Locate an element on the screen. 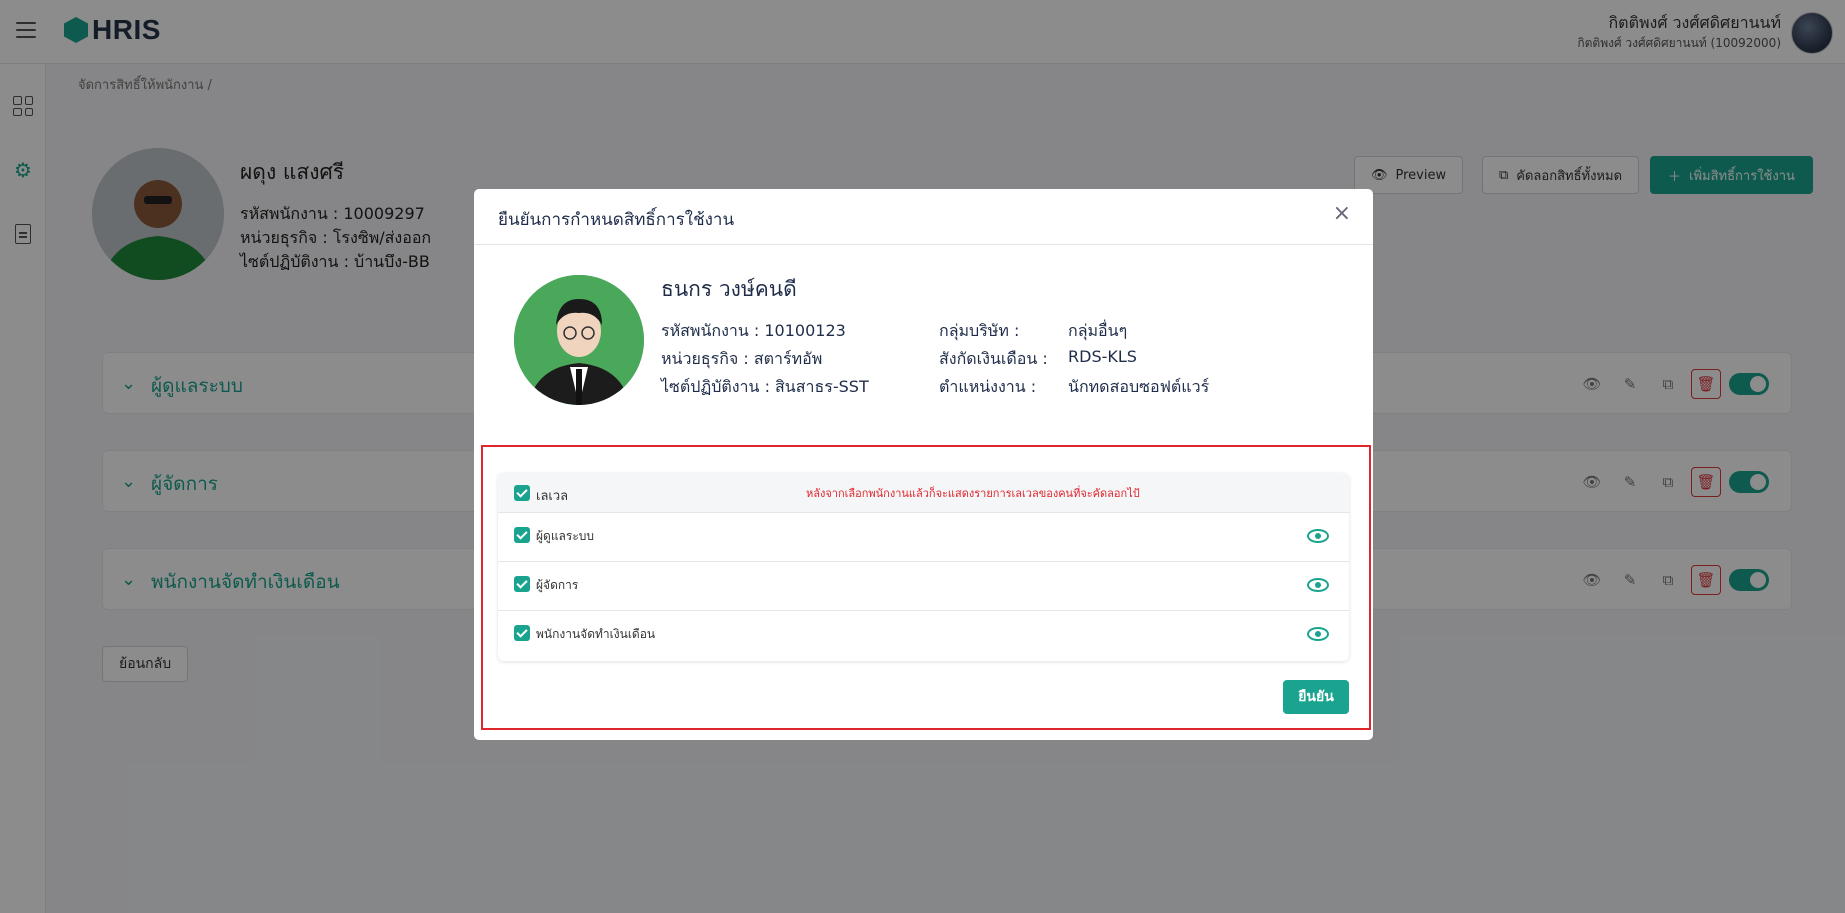 The height and width of the screenshot is (913, 1845). company-group-value: กลุ่มอื่นๆ is located at coordinates (1098, 330).